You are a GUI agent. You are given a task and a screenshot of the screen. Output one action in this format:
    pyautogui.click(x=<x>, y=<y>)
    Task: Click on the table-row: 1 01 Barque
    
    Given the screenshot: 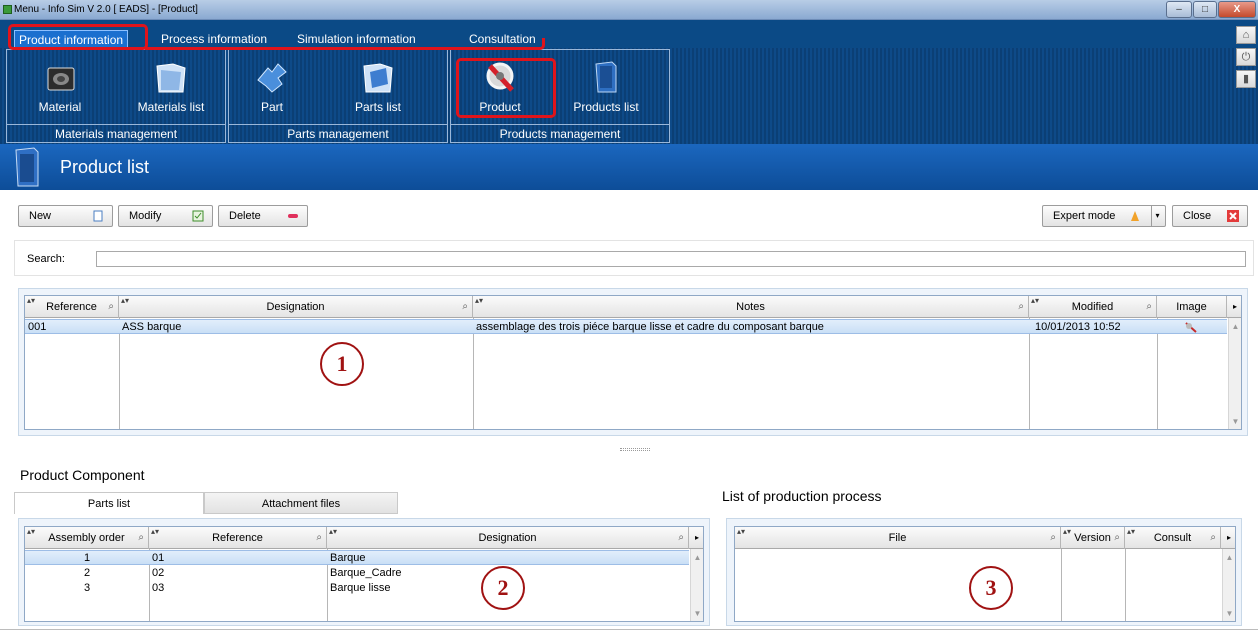 What is the action you would take?
    pyautogui.click(x=357, y=557)
    